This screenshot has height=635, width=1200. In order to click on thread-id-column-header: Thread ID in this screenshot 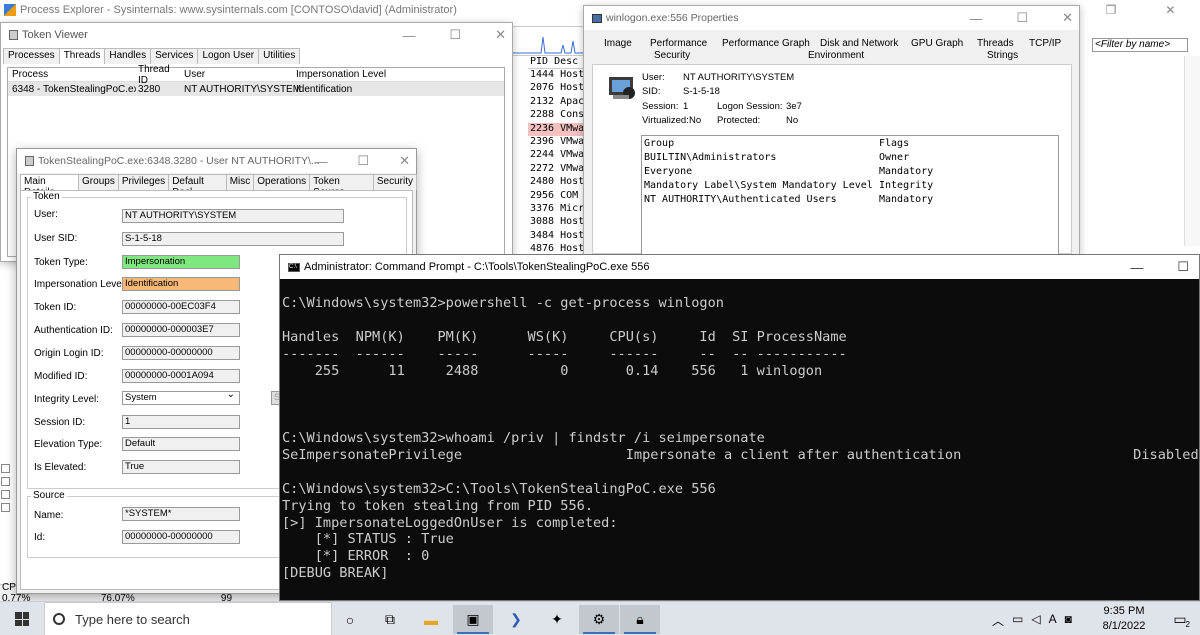, I will do `click(159, 75)`.